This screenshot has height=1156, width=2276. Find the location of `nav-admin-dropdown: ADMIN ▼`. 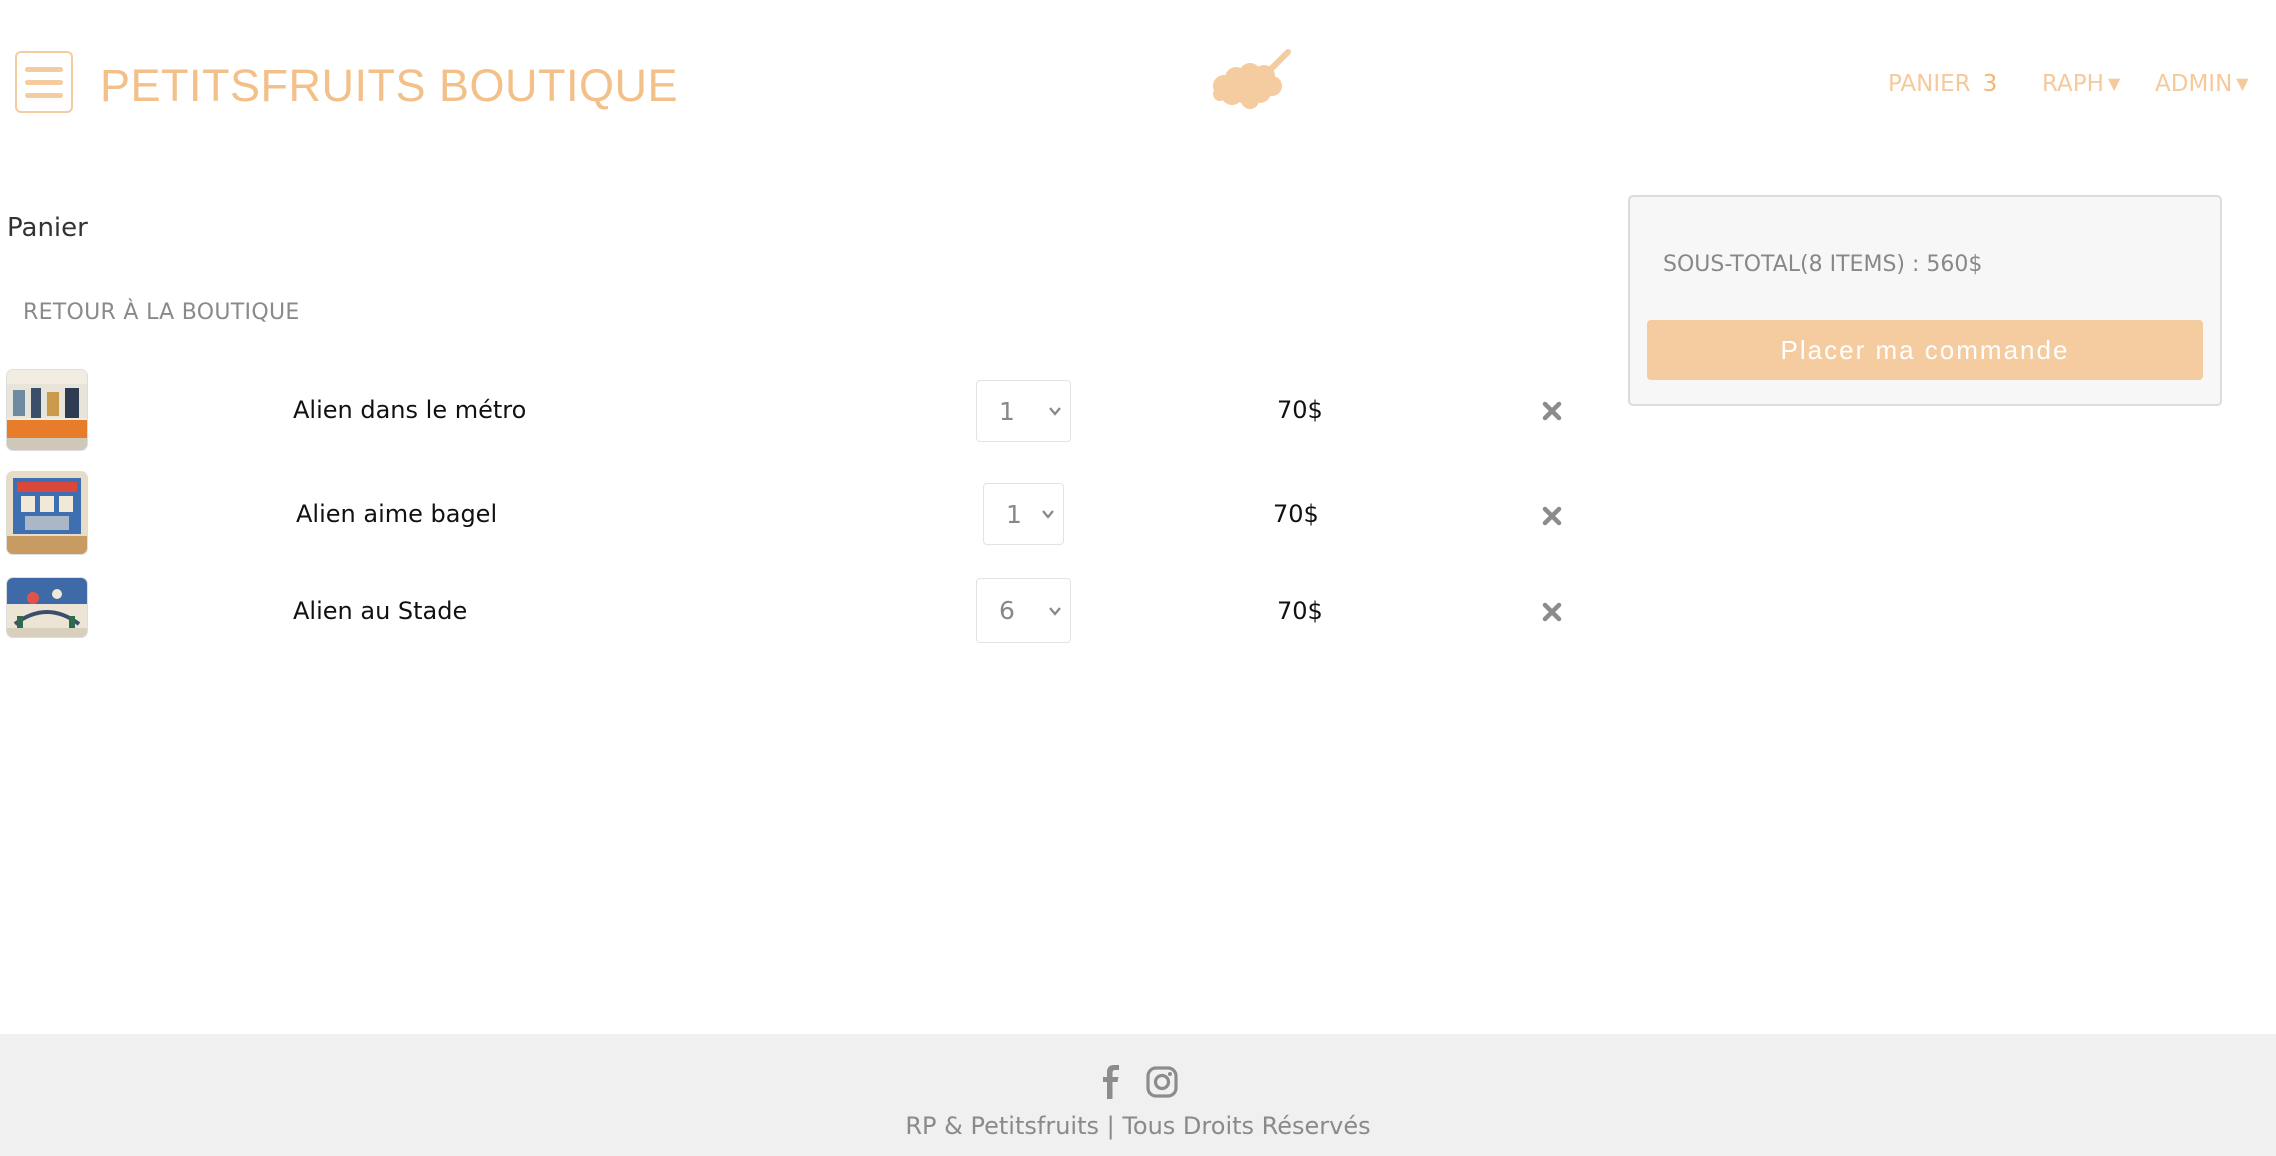

nav-admin-dropdown: ADMIN ▼ is located at coordinates (2202, 84).